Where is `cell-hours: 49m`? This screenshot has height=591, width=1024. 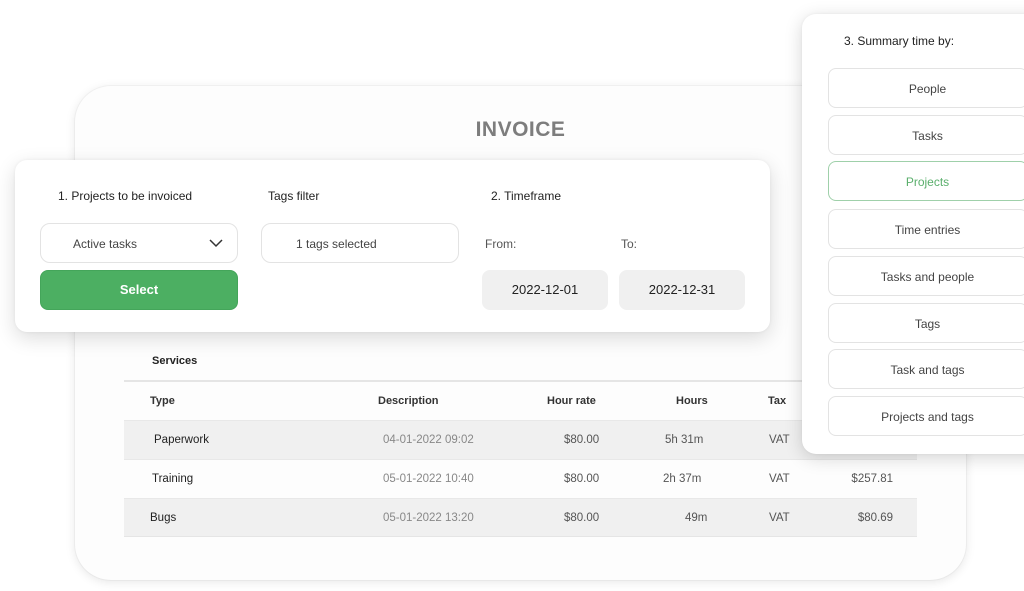
cell-hours: 49m is located at coordinates (696, 517).